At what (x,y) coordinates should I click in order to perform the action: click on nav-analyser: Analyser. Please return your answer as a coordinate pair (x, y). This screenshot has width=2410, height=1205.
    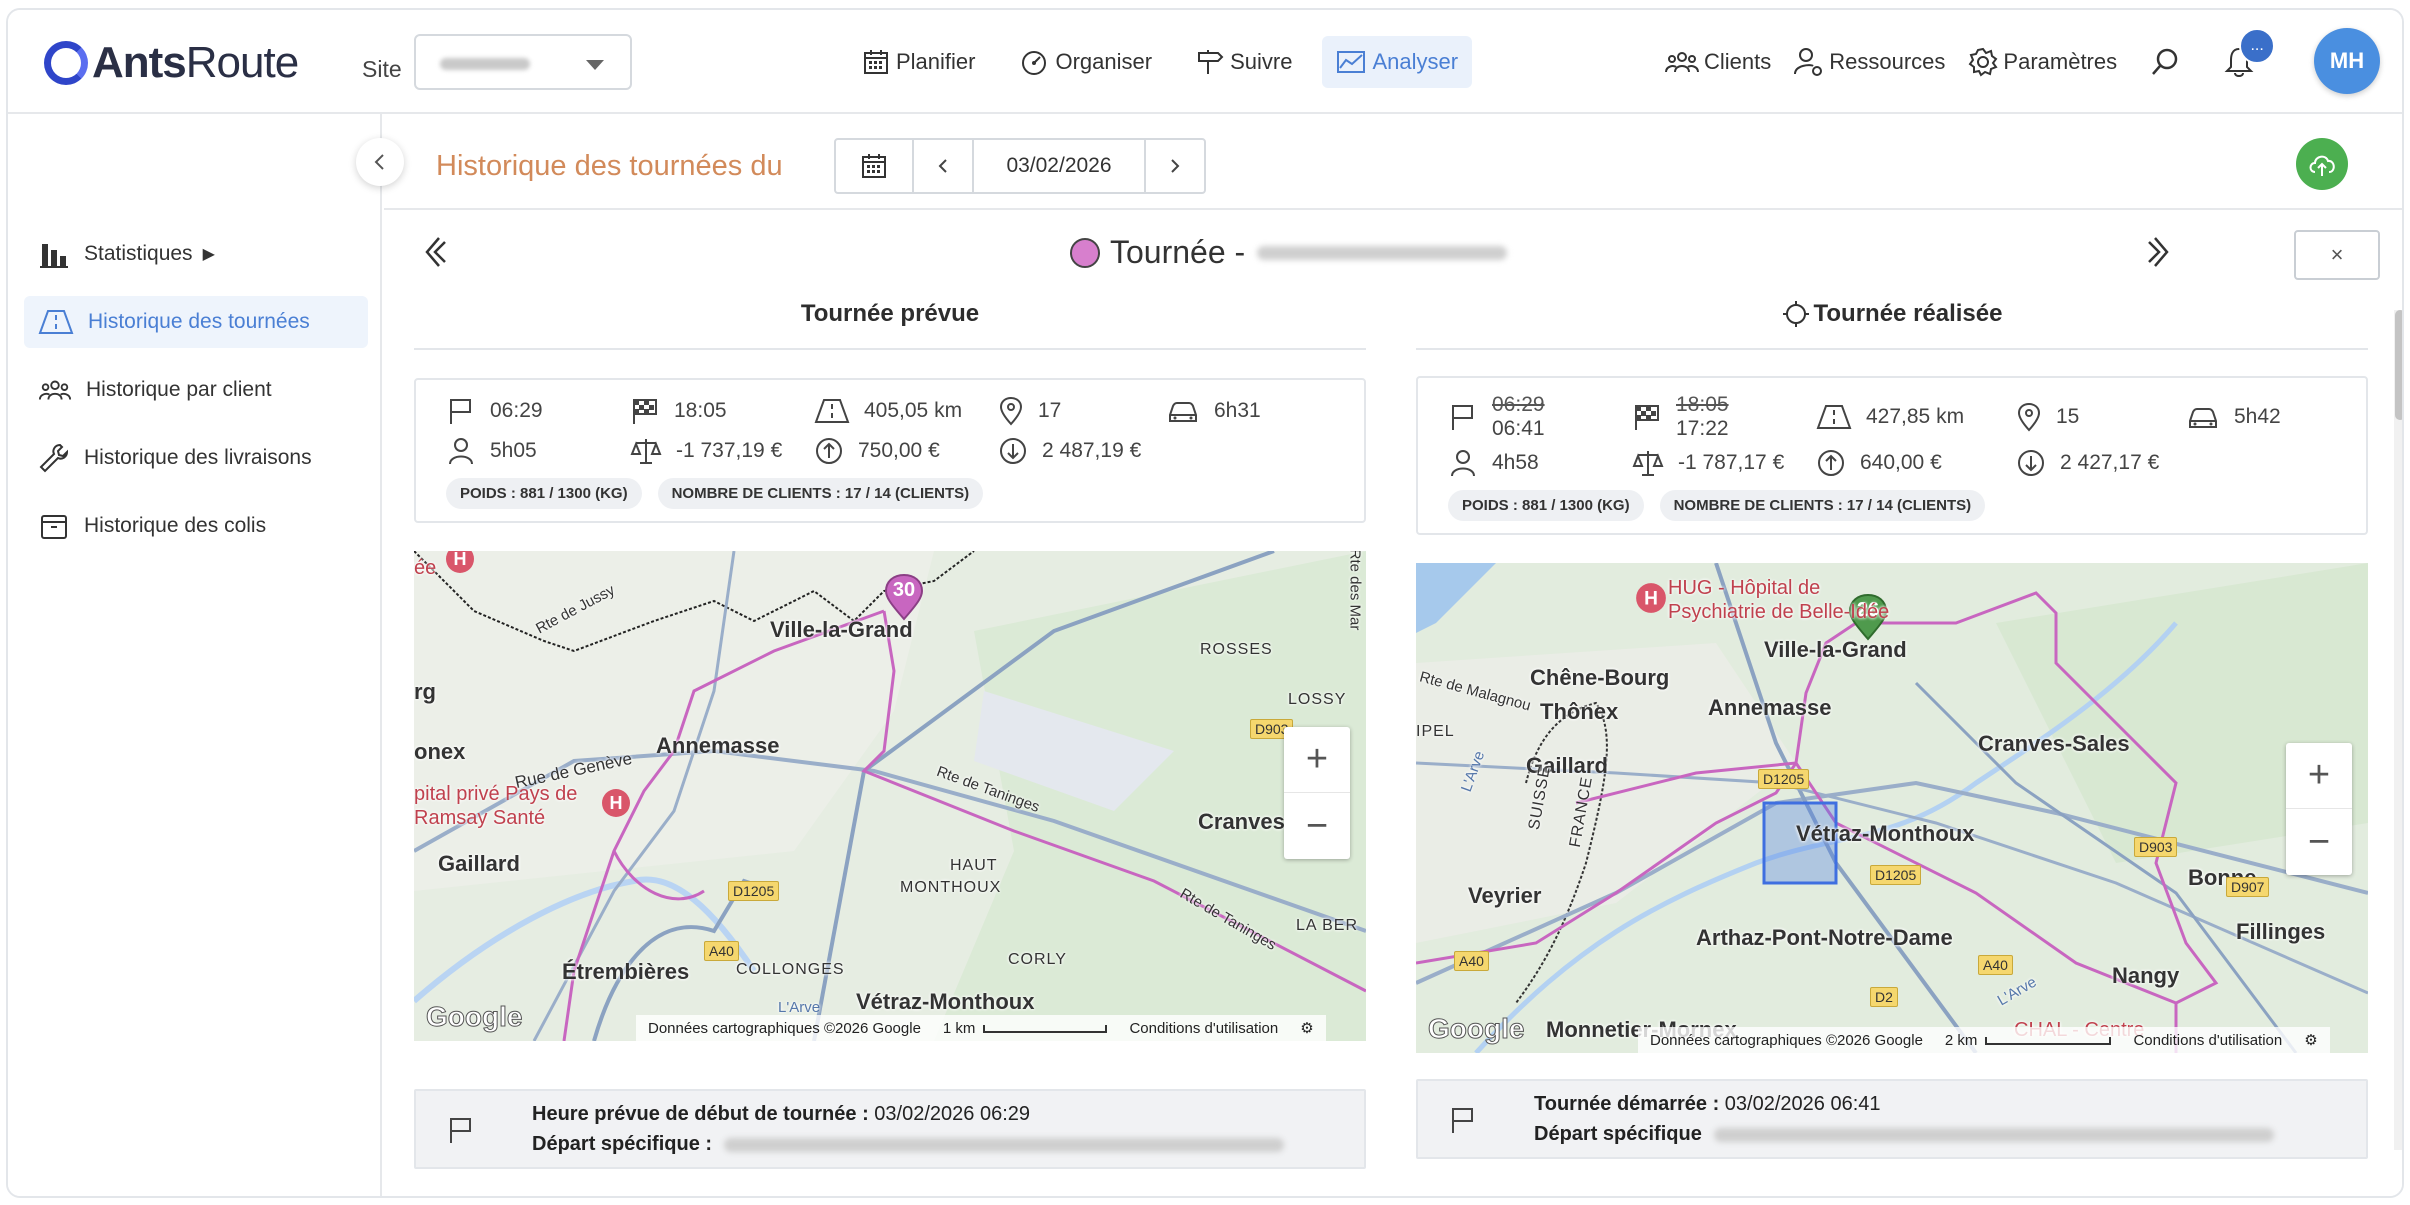
    Looking at the image, I should click on (1397, 62).